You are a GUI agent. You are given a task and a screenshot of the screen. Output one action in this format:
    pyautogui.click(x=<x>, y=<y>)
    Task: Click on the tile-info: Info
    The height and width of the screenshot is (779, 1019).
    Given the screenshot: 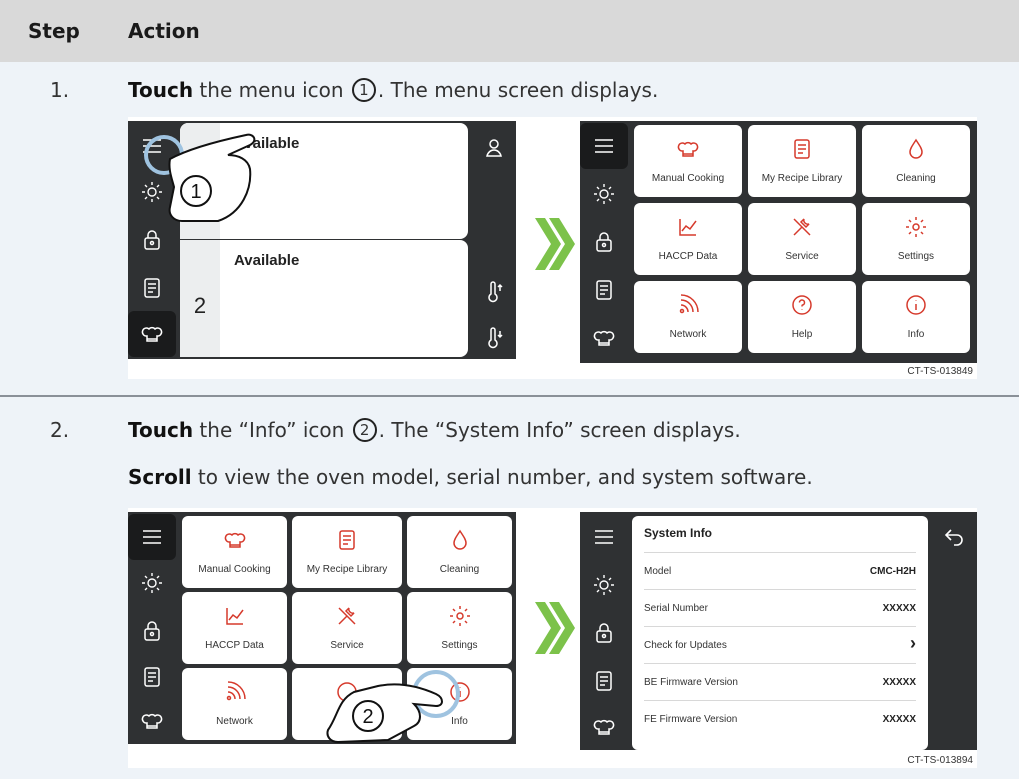 What is the action you would take?
    pyautogui.click(x=916, y=317)
    